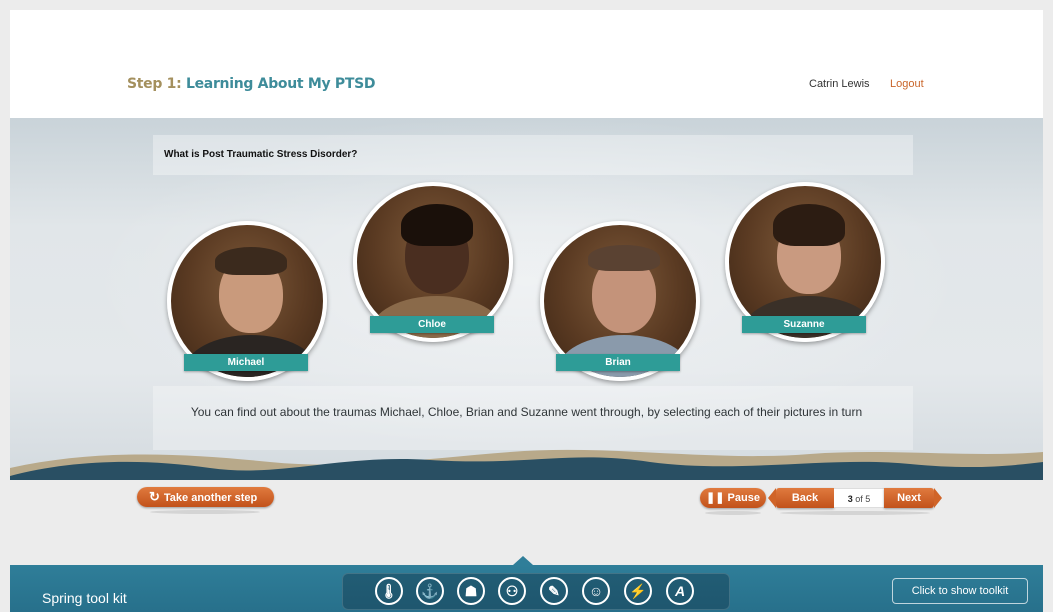 This screenshot has width=1053, height=612. Describe the element at coordinates (430, 591) in the screenshot. I see `anchor-icon: ⚓` at that location.